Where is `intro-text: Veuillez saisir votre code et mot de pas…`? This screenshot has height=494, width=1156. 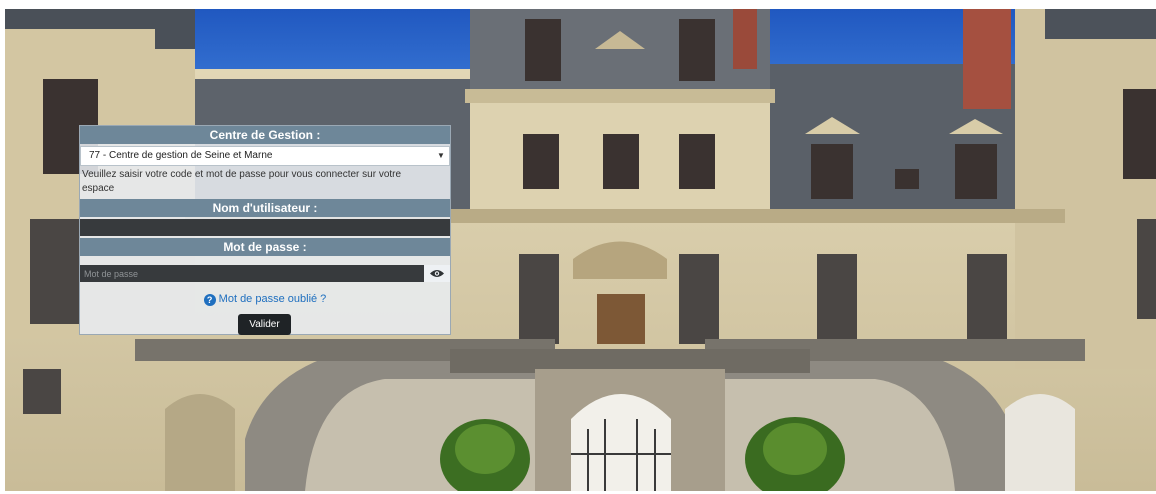
intro-text: Veuillez saisir votre code et mot de pas… is located at coordinates (242, 181).